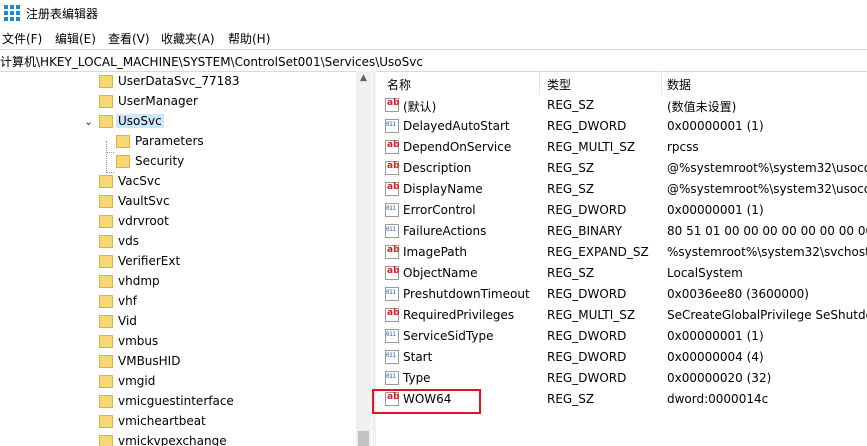 The height and width of the screenshot is (446, 867). Describe the element at coordinates (466, 294) in the screenshot. I see `value-name: PreshutdownTimeout` at that location.